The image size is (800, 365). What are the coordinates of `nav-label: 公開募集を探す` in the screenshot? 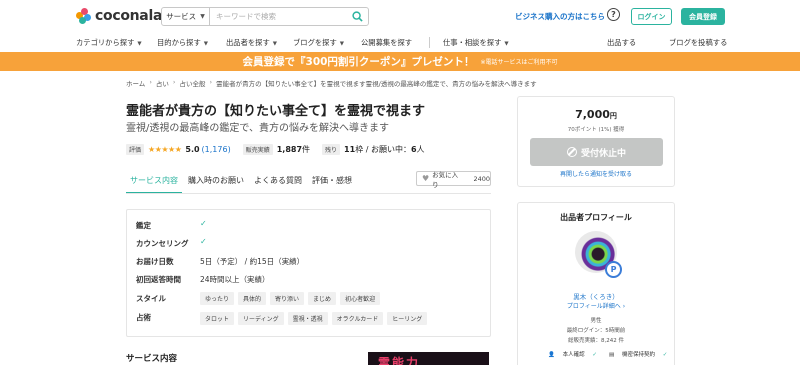 It's located at (387, 42).